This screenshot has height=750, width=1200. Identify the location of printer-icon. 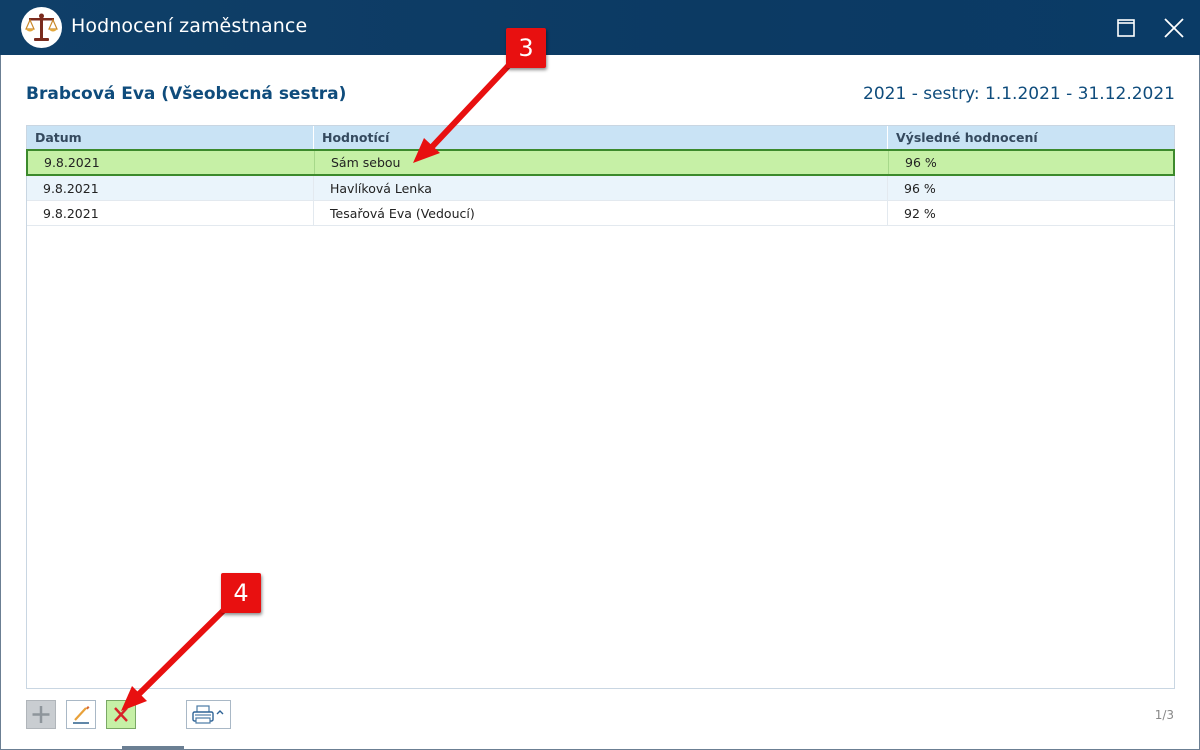
(208, 714).